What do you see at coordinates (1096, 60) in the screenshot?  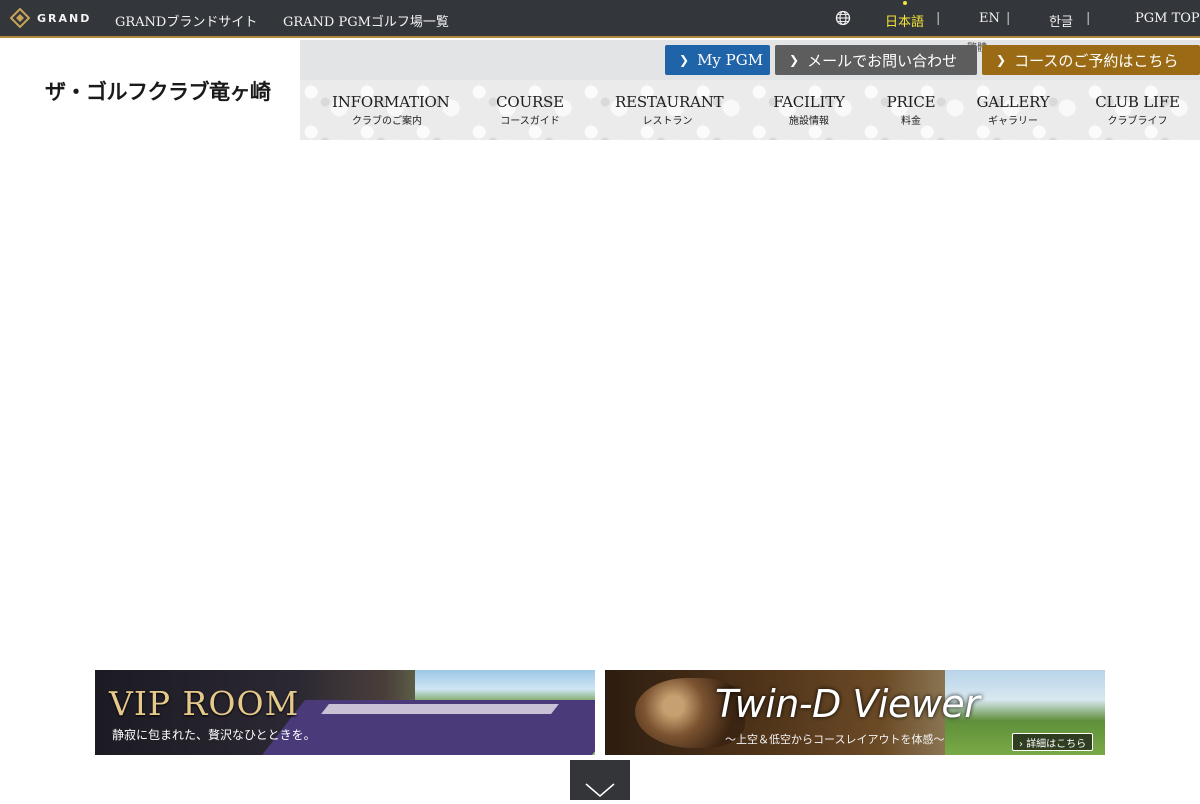 I see `course-reservation-label: コースのご予約はこちら` at bounding box center [1096, 60].